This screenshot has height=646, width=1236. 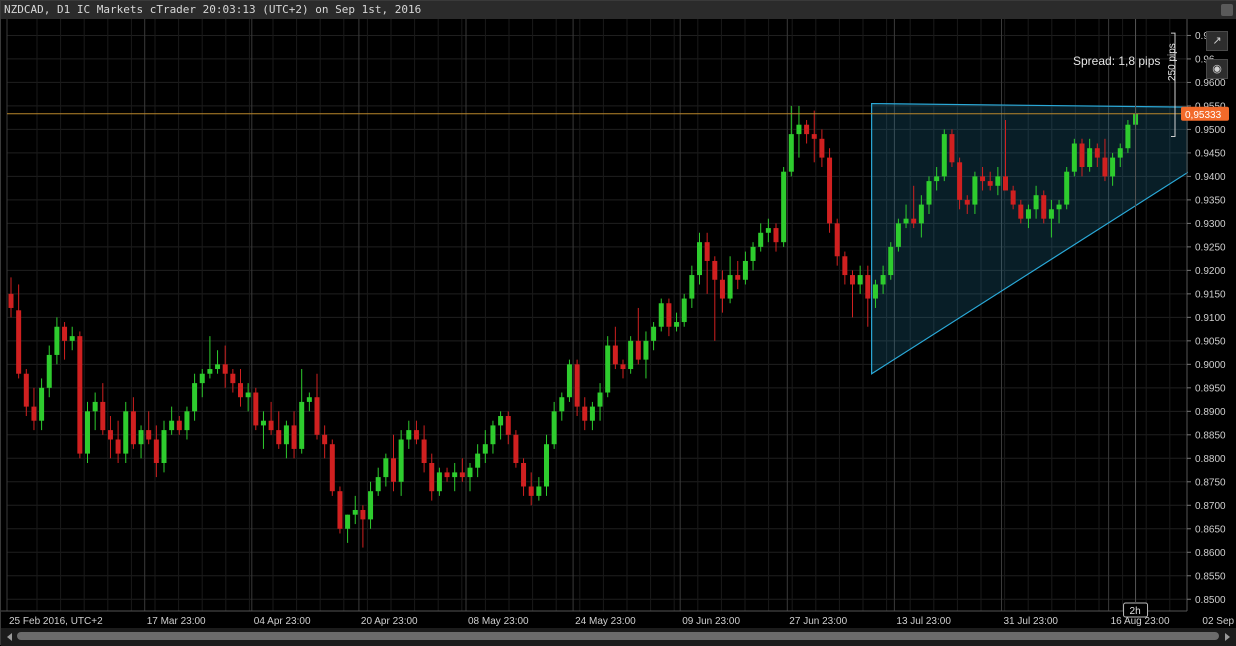 I want to click on y-tick-label: 0.8900, so click(x=1210, y=412).